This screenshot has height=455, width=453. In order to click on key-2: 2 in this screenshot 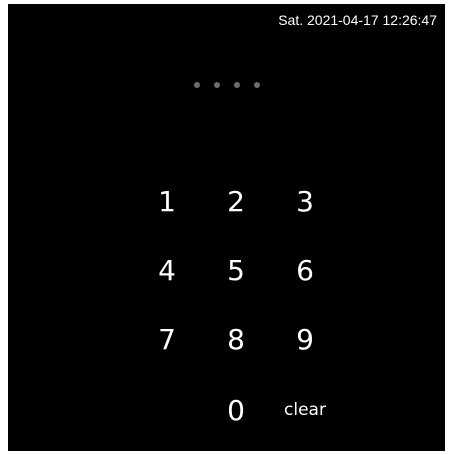, I will do `click(236, 201)`.